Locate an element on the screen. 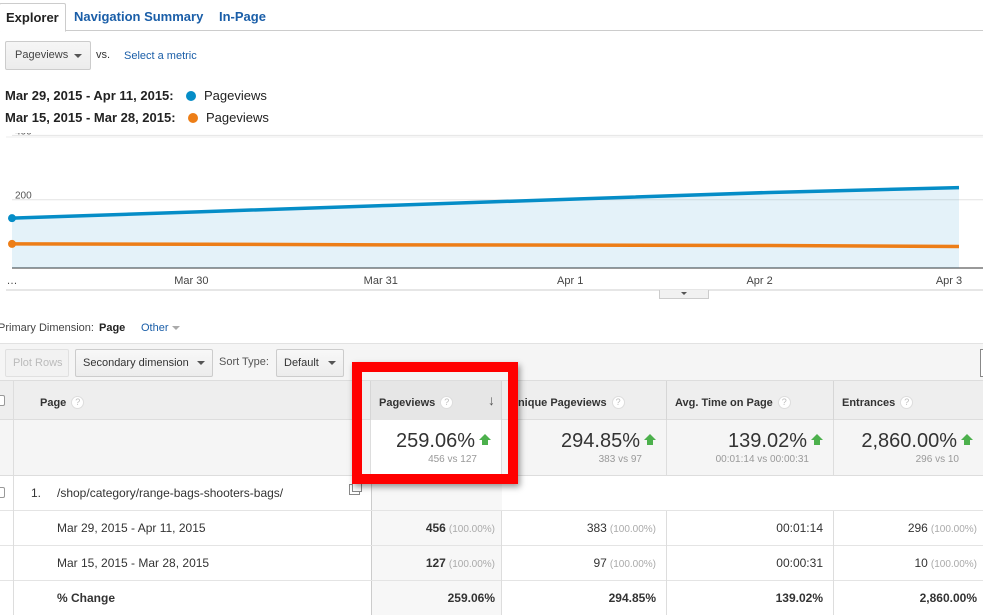 Image resolution: width=983 pixels, height=615 pixels. unique-pageviews-cell: 383 (100.00%) is located at coordinates (584, 528).